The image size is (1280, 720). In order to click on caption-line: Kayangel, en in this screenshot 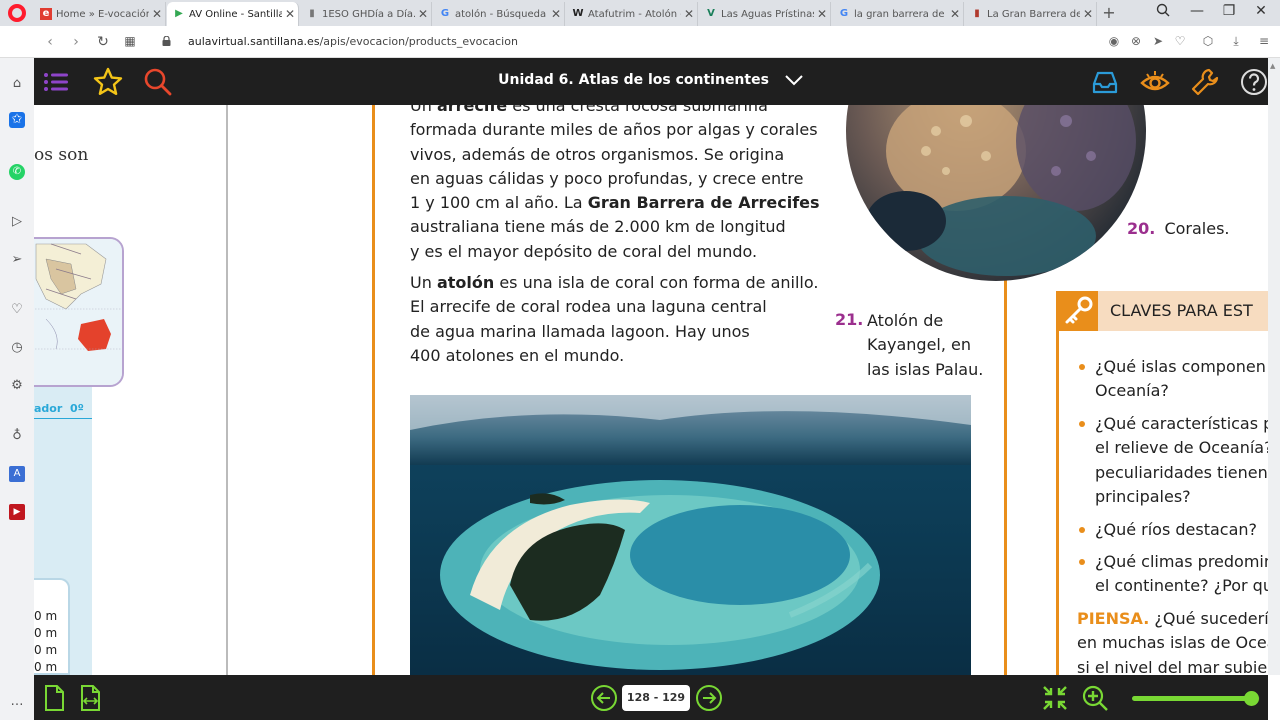, I will do `click(919, 345)`.